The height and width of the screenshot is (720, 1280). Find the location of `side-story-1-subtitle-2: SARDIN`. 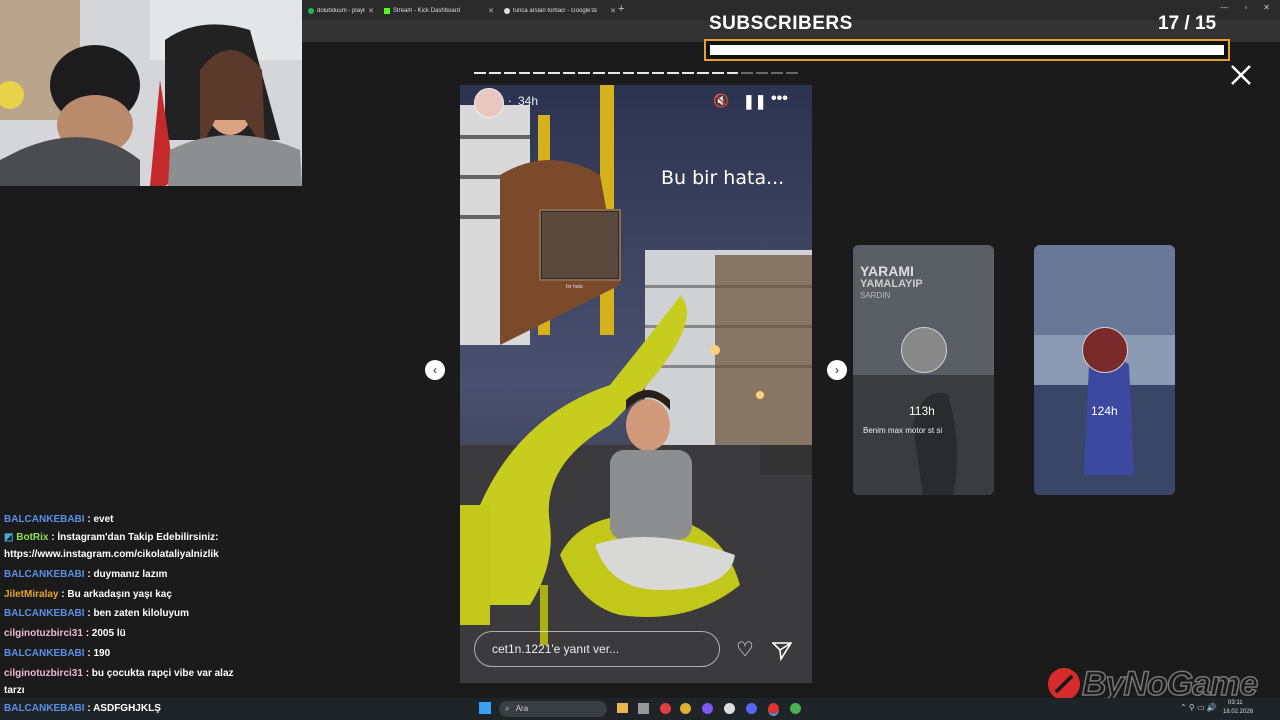

side-story-1-subtitle-2: SARDIN is located at coordinates (875, 295).